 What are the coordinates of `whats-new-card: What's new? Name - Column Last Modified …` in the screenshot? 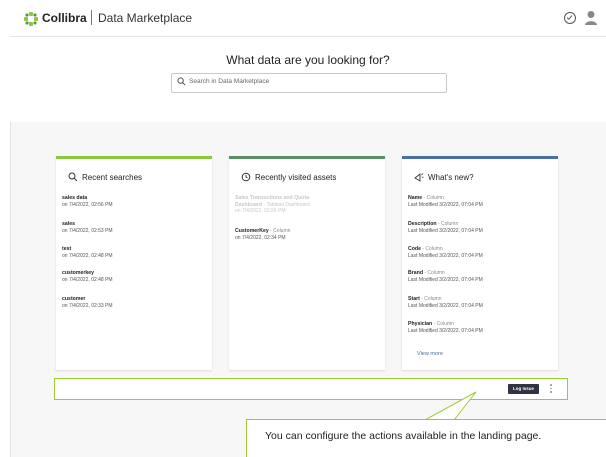 It's located at (480, 263).